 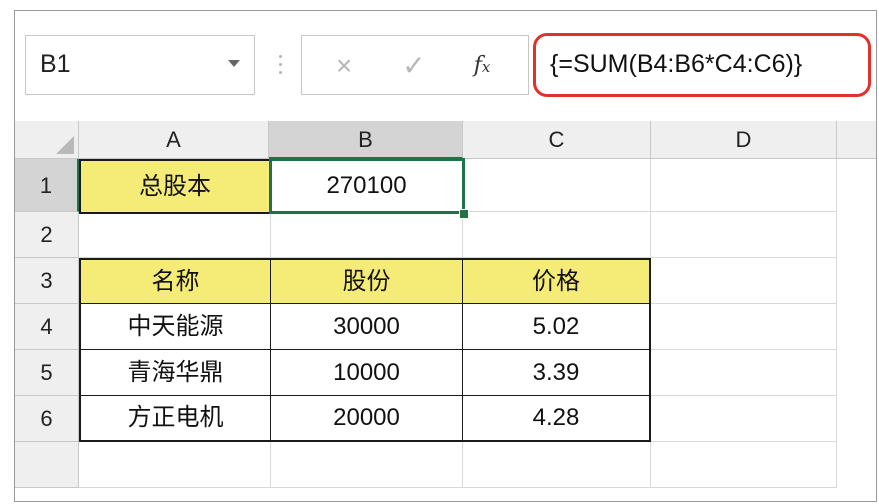 What do you see at coordinates (557, 281) in the screenshot?
I see `cell-c3: 价格` at bounding box center [557, 281].